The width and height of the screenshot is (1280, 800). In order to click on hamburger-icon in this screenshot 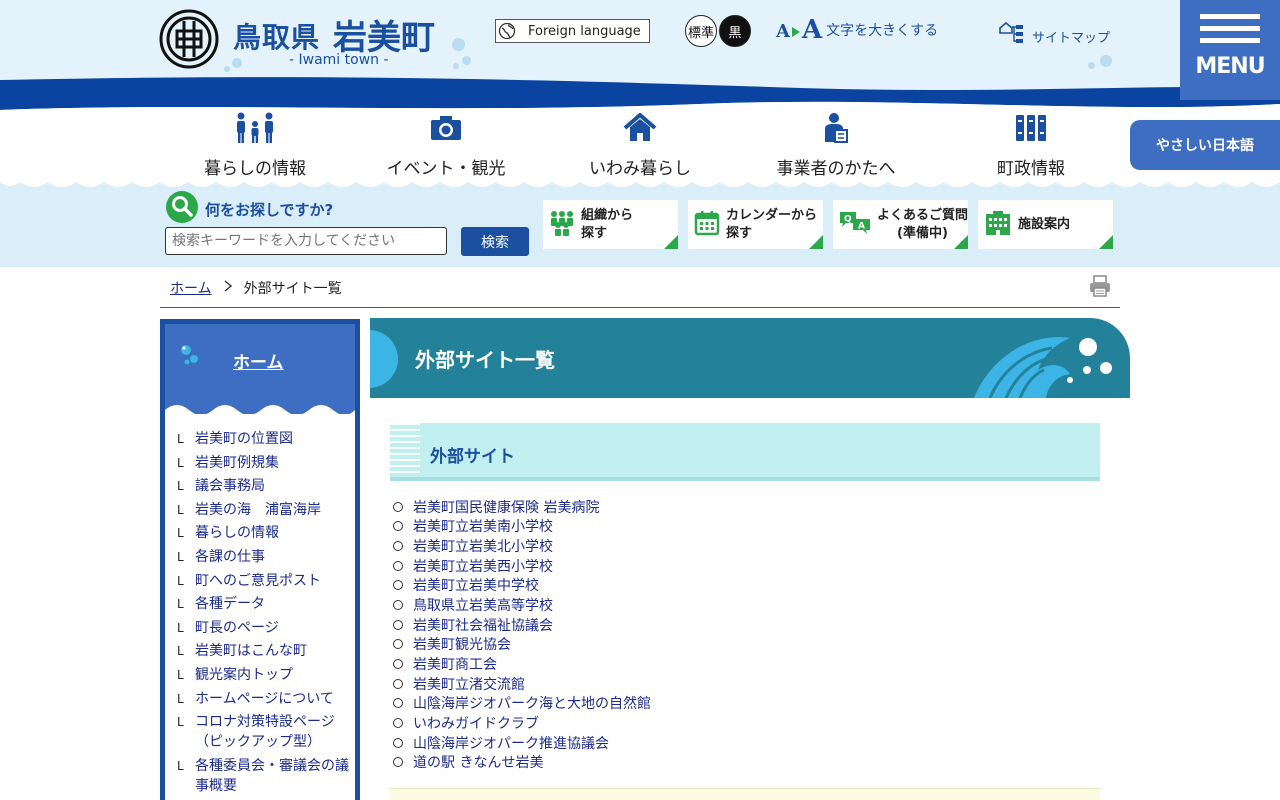, I will do `click(1230, 28)`.